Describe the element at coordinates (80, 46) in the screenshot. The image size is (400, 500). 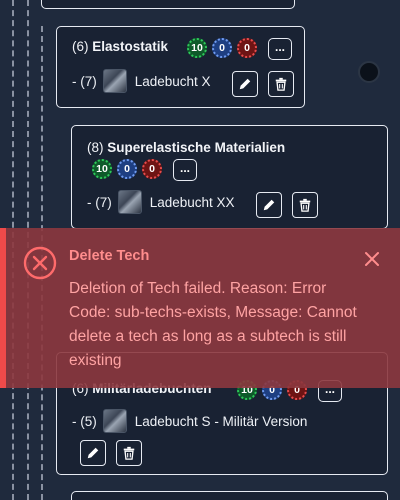
I see `tech-number: (6)` at that location.